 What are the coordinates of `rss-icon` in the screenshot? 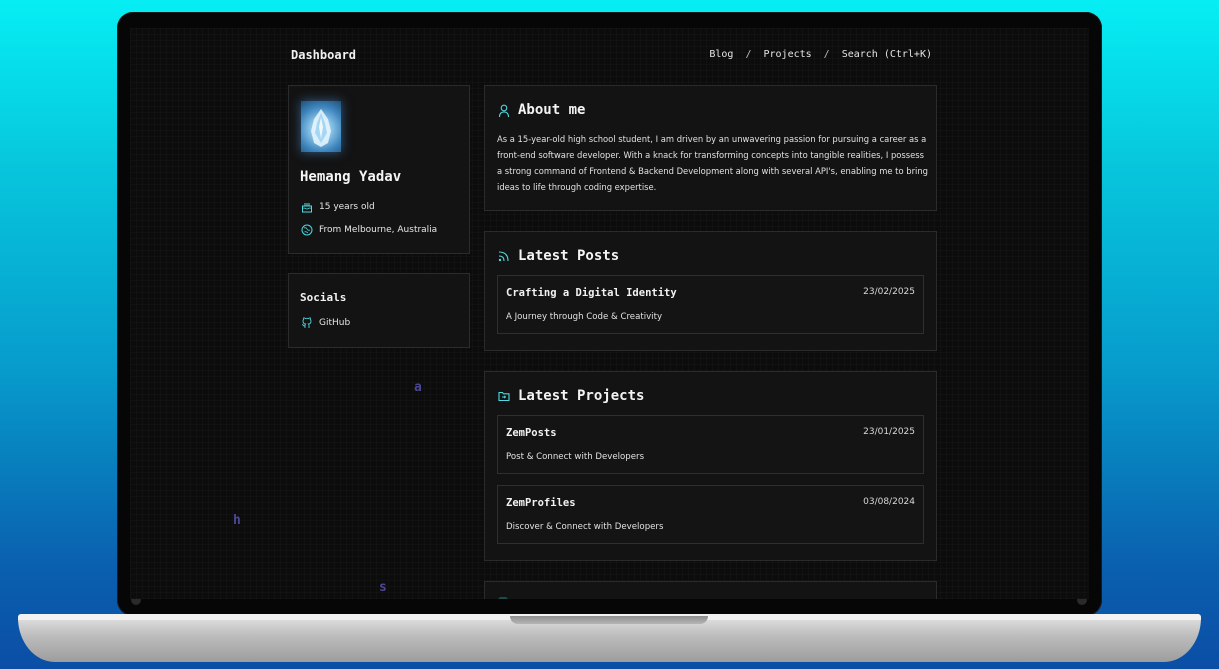 It's located at (504, 256).